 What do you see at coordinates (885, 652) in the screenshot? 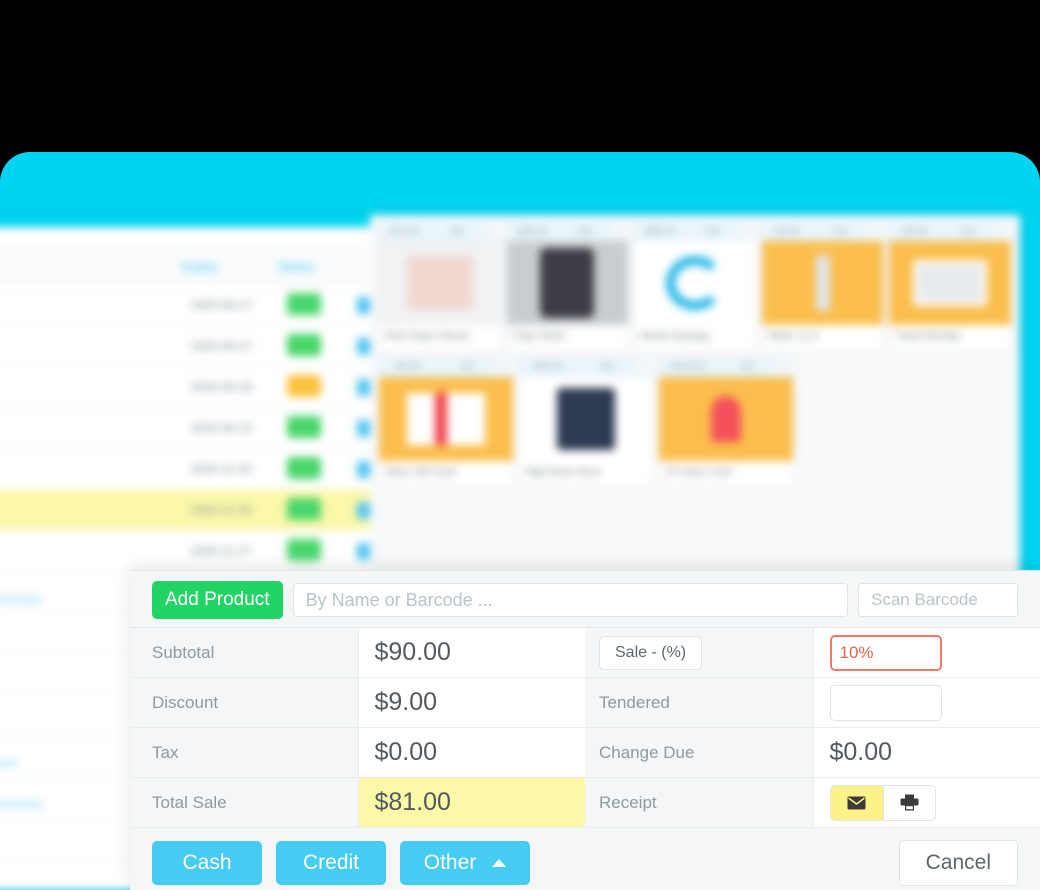
I see `discount-percent-input` at bounding box center [885, 652].